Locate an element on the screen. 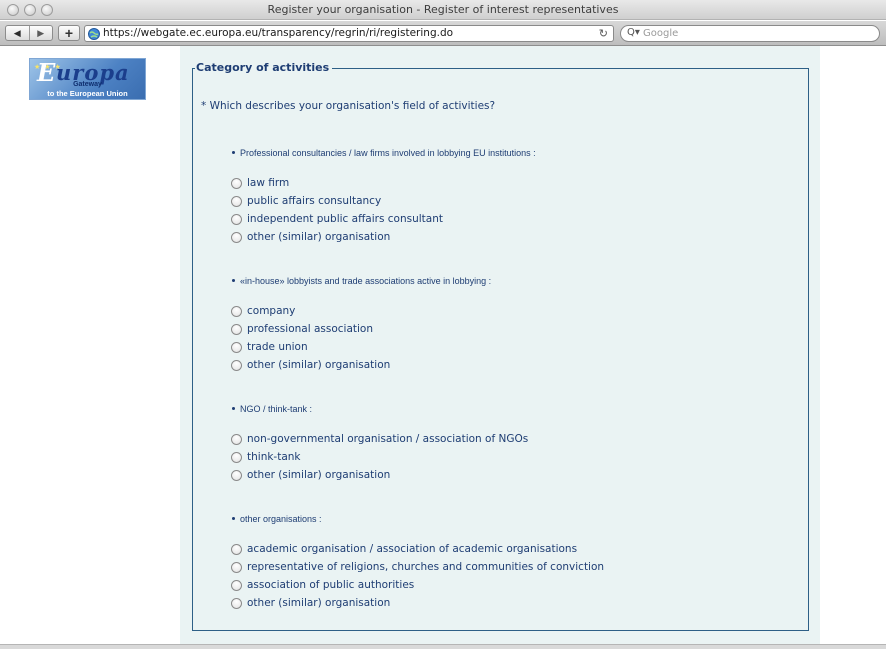  radio-independent-consultant: independent public affairs consultant is located at coordinates (337, 219).